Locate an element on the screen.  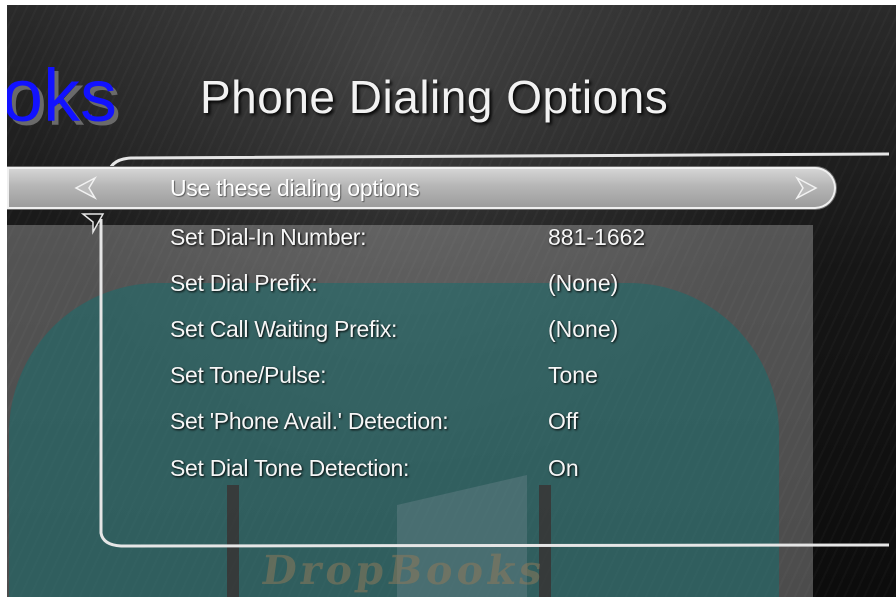
watermark-text: DropBooks is located at coordinates (404, 570).